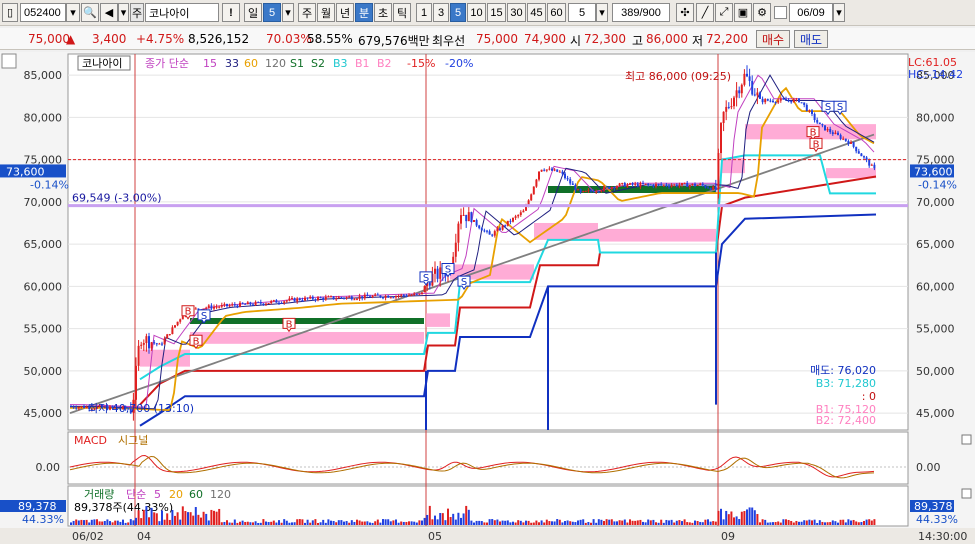 Image resolution: width=975 pixels, height=544 pixels. I want to click on interval-button-45: 45, so click(536, 12).